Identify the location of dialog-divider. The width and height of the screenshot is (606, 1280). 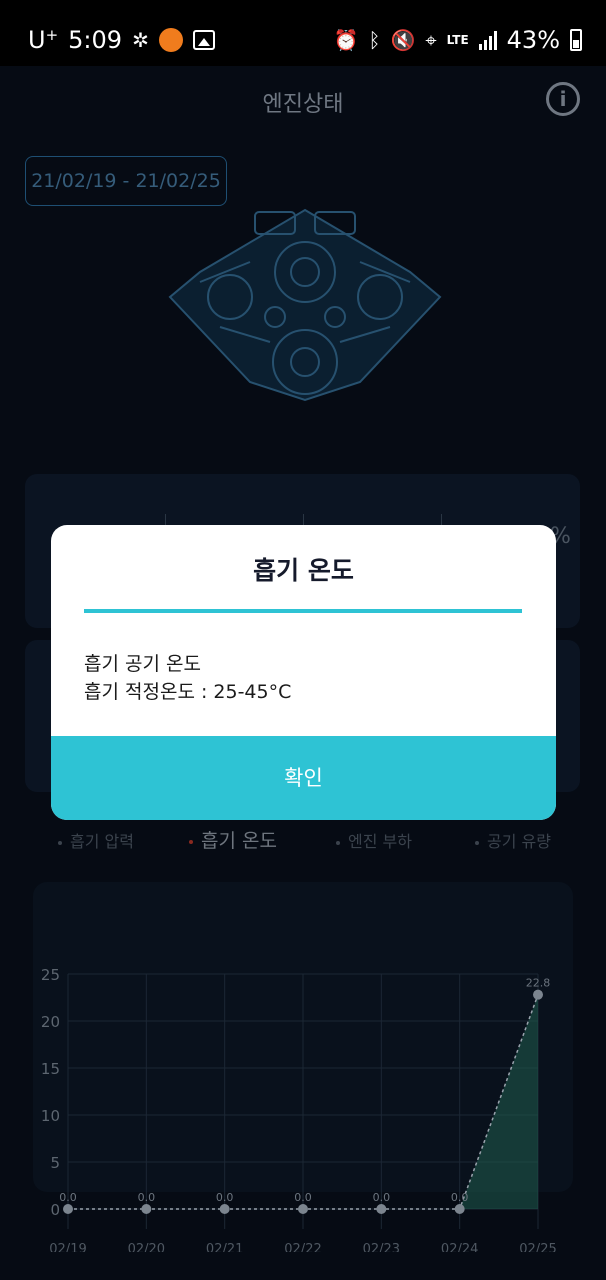
(303, 611).